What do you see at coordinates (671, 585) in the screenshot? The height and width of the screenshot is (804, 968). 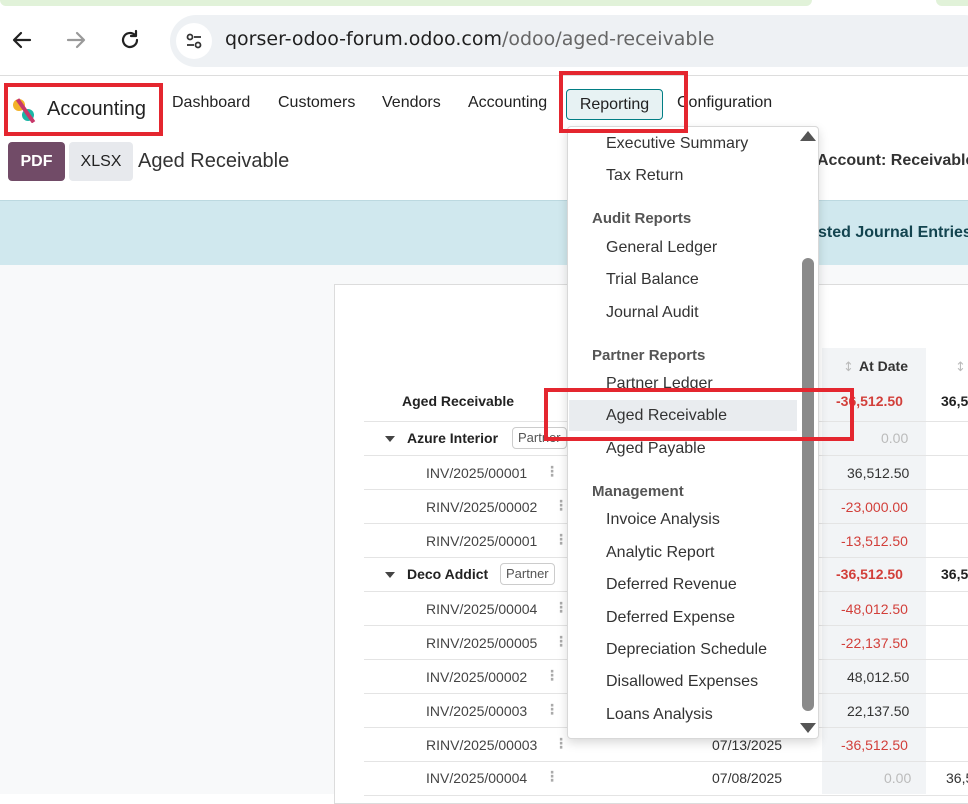 I see `menu-item-deferred-revenue: Deferred Revenue` at bounding box center [671, 585].